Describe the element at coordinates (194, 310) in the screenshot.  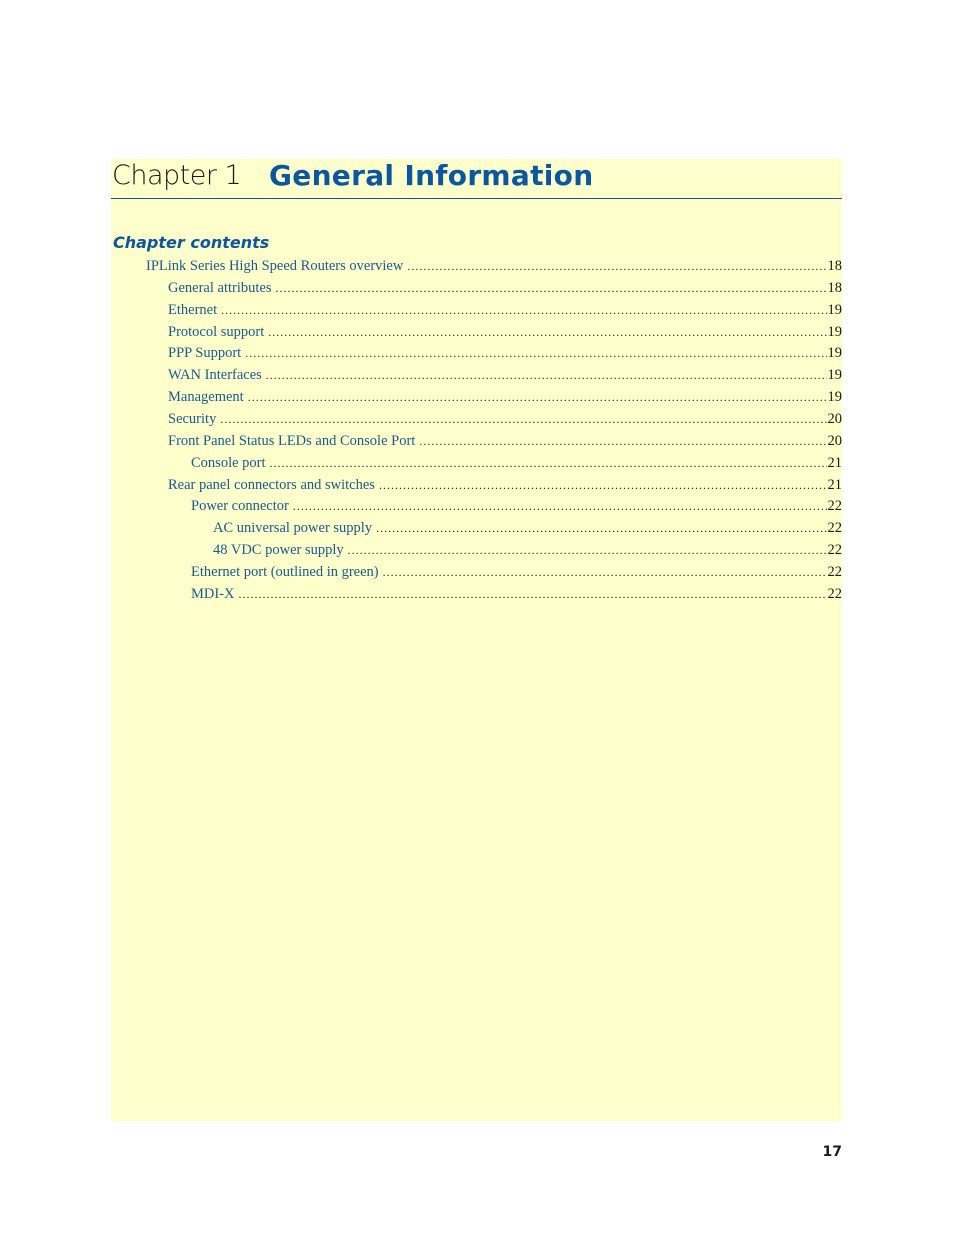
I see `toc-entry-label: Ethernet` at that location.